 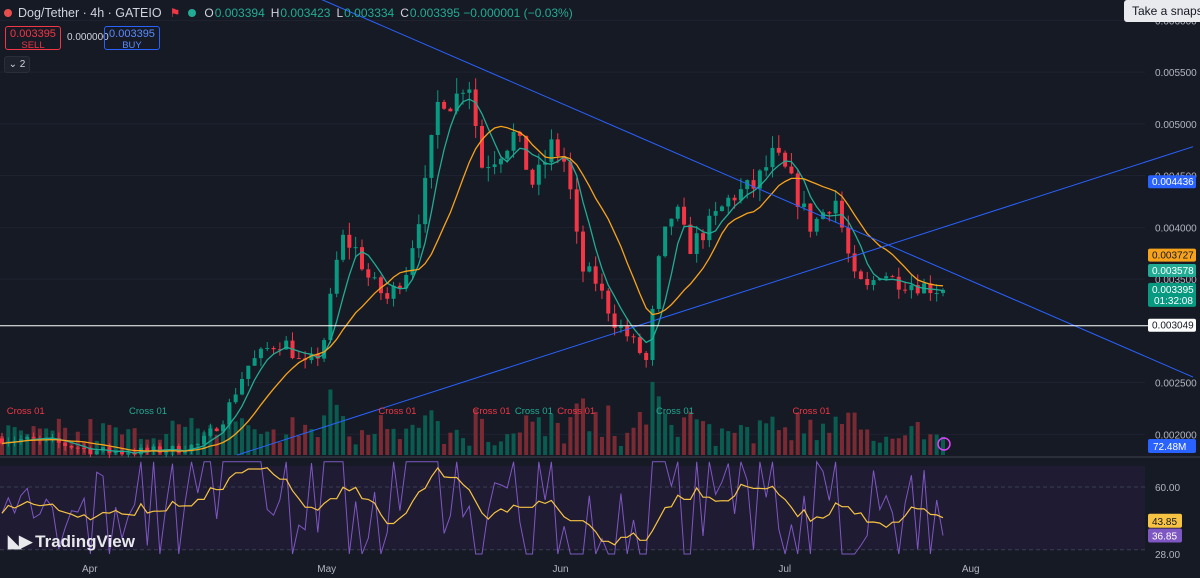 What do you see at coordinates (90, 13) in the screenshot?
I see `symbol-title: Dog/Tether · 4h · GATEIO` at bounding box center [90, 13].